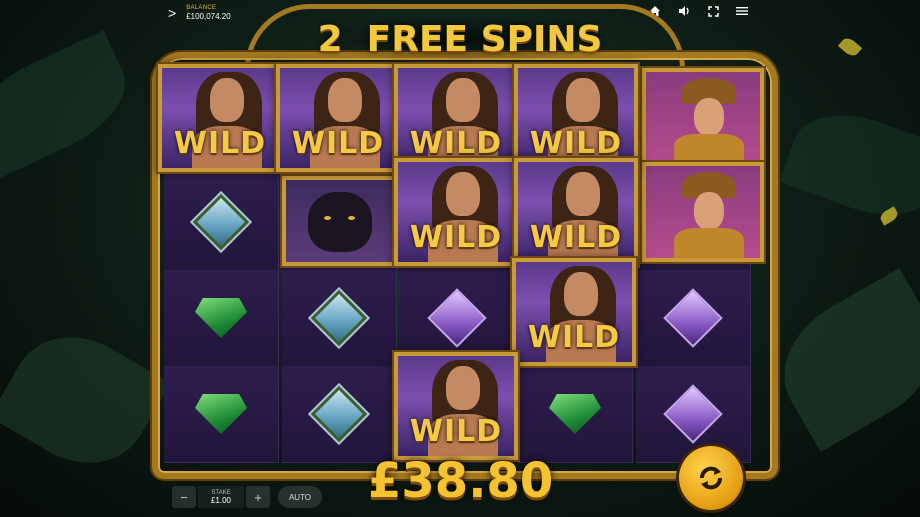 This screenshot has height=517, width=920. Describe the element at coordinates (461, 481) in the screenshot. I see `win-amount: £38.80` at that location.